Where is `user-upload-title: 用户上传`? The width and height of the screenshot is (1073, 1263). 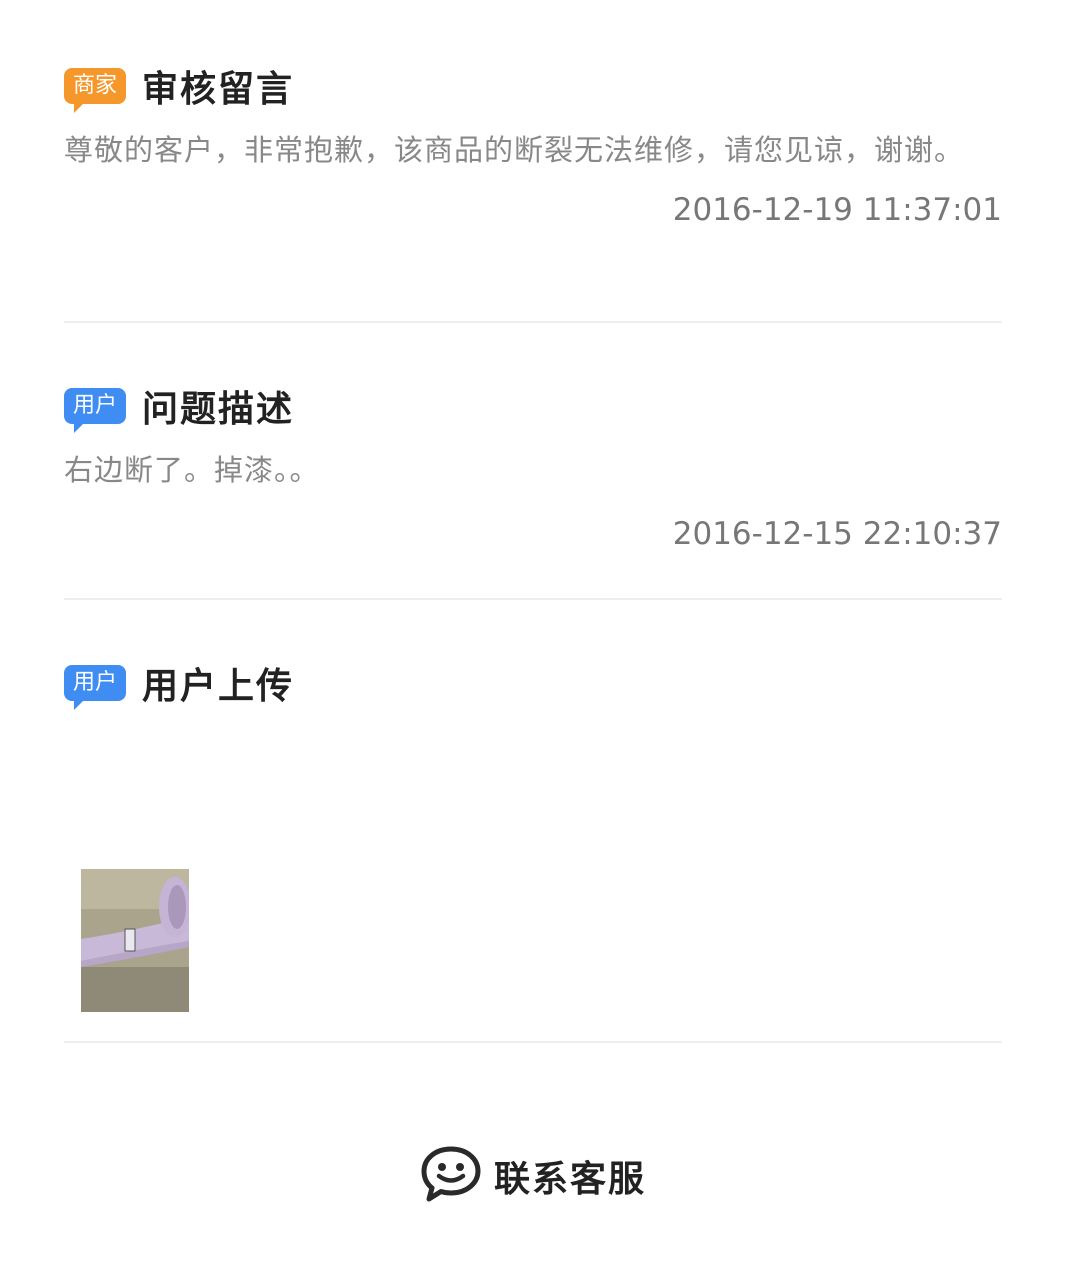
user-upload-title: 用户上传 is located at coordinates (218, 686).